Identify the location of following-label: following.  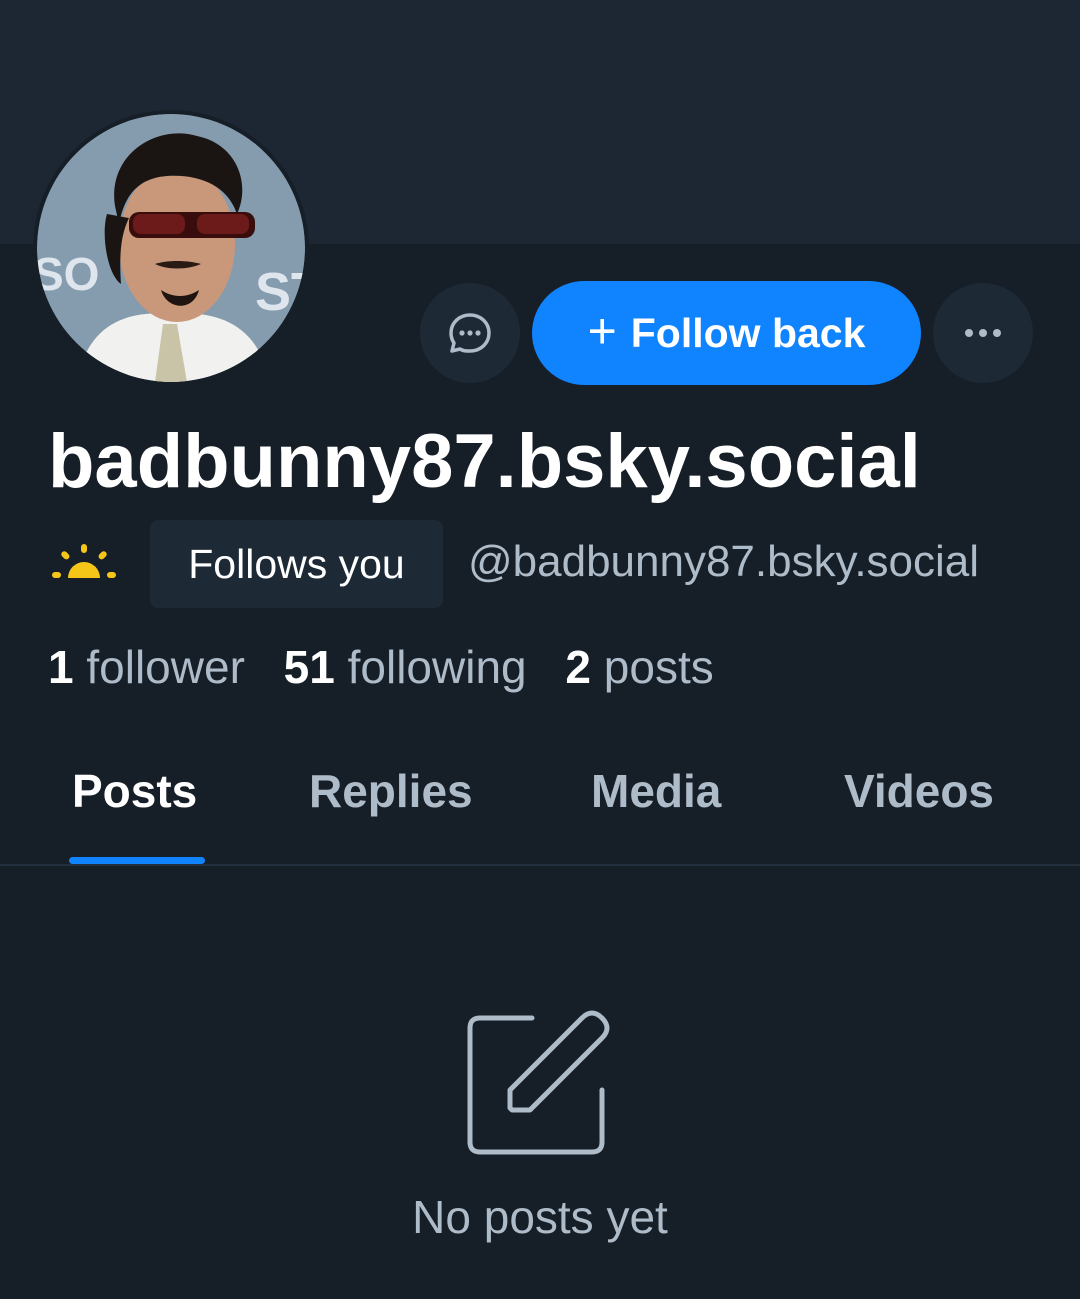
(437, 667).